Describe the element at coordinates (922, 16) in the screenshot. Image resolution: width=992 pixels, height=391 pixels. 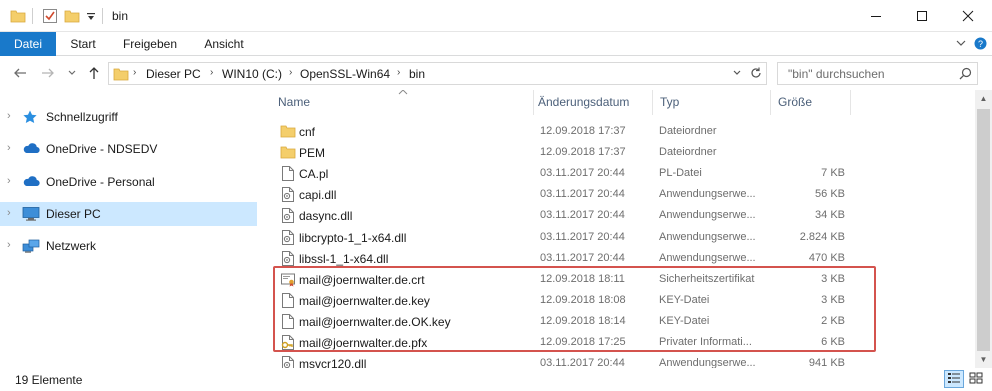
I see `maximize-button` at that location.